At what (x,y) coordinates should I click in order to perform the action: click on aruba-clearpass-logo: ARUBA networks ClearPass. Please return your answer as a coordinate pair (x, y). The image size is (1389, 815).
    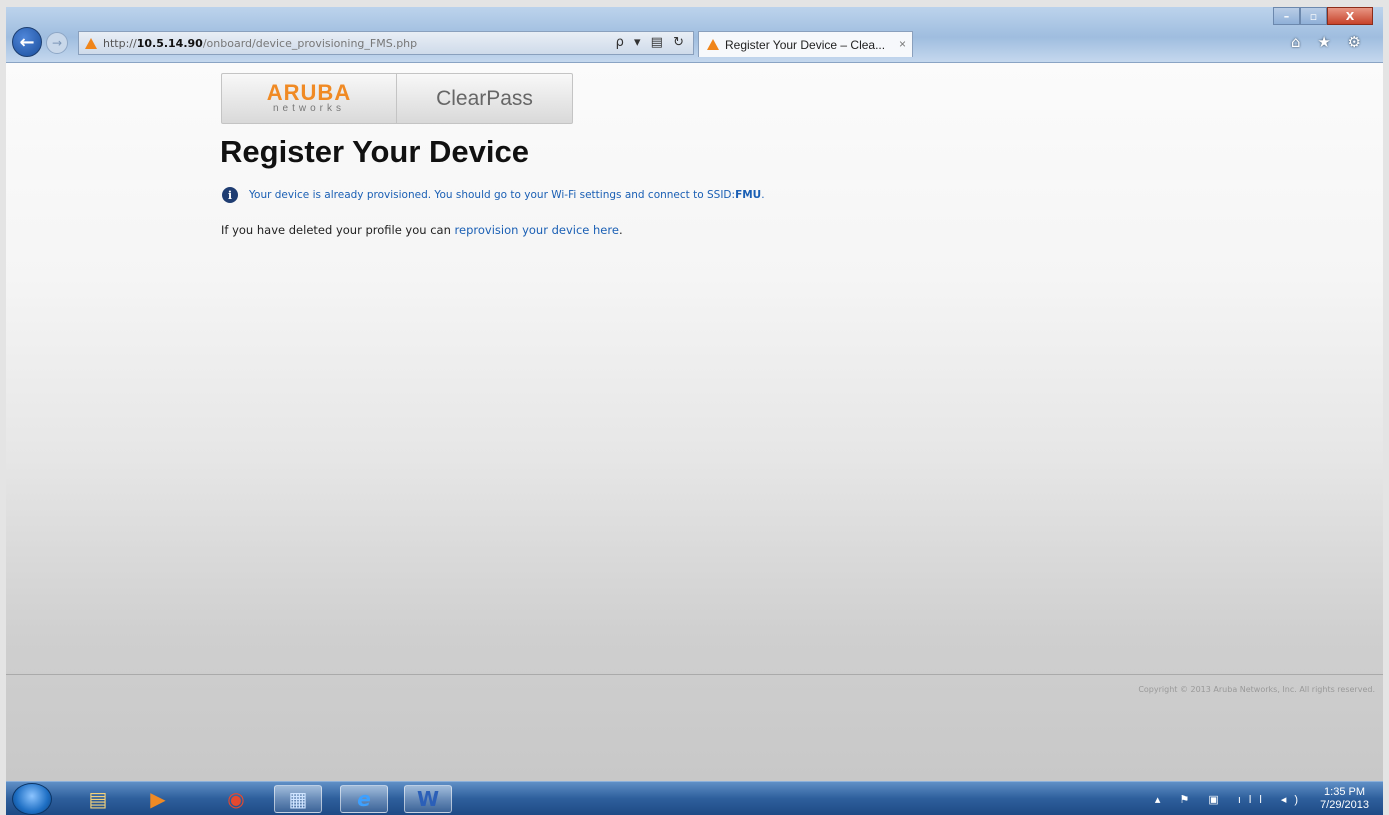
    Looking at the image, I should click on (397, 98).